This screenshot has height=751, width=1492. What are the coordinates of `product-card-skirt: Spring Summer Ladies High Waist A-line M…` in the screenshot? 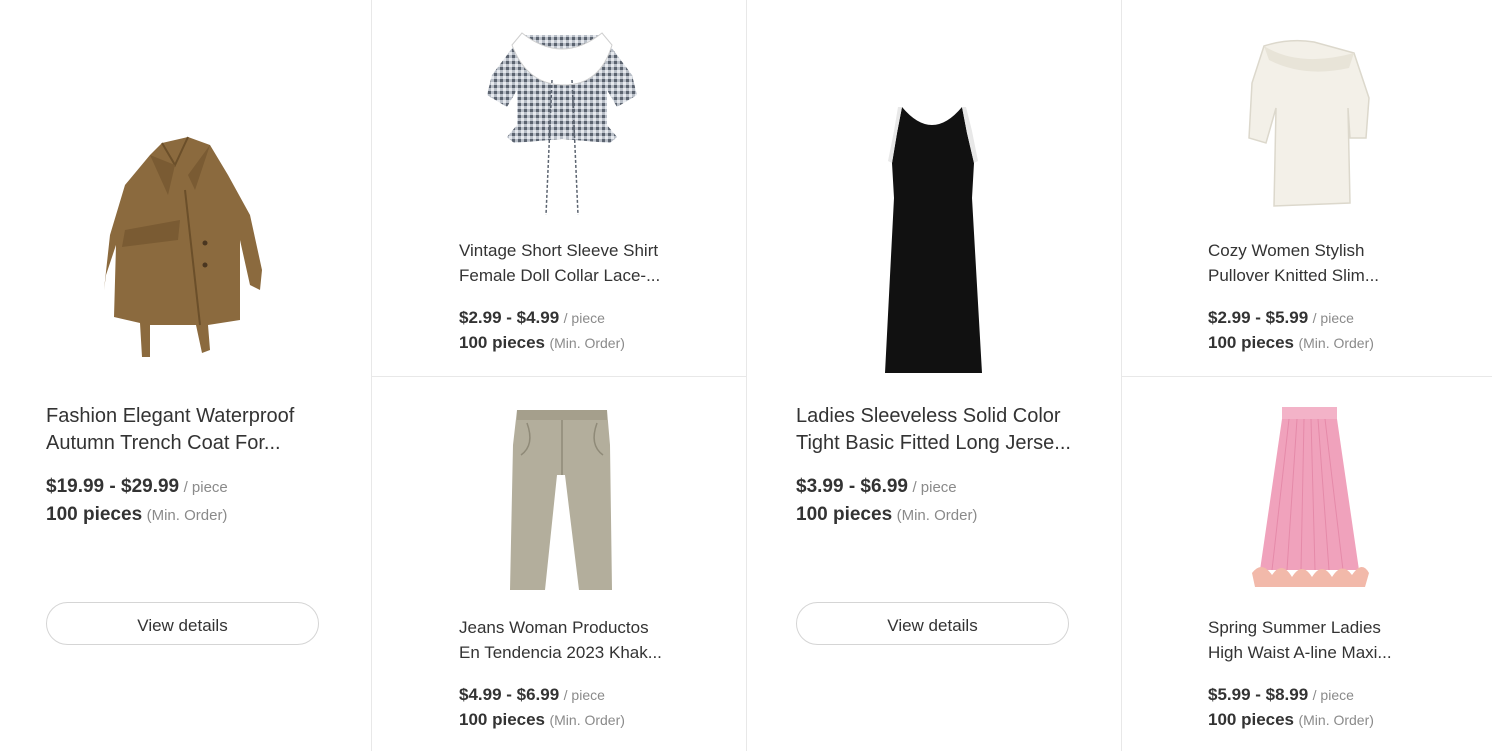 It's located at (1307, 564).